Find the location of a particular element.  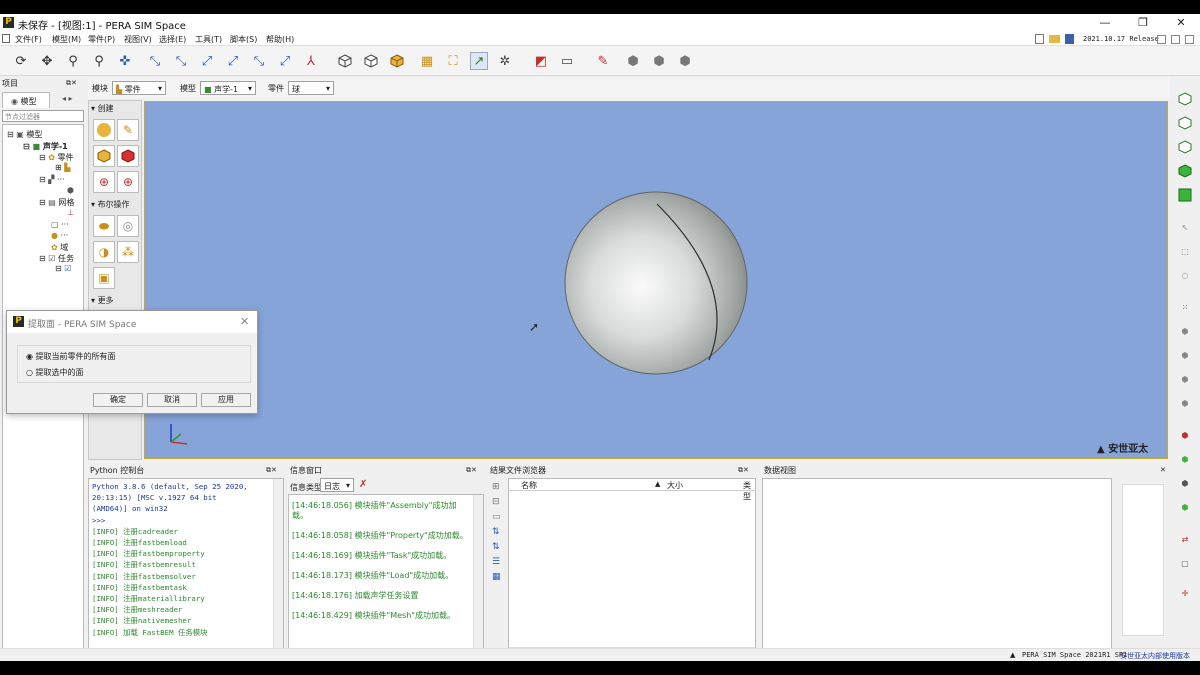

reset-view-icon: ▢ is located at coordinates (1185, 563).